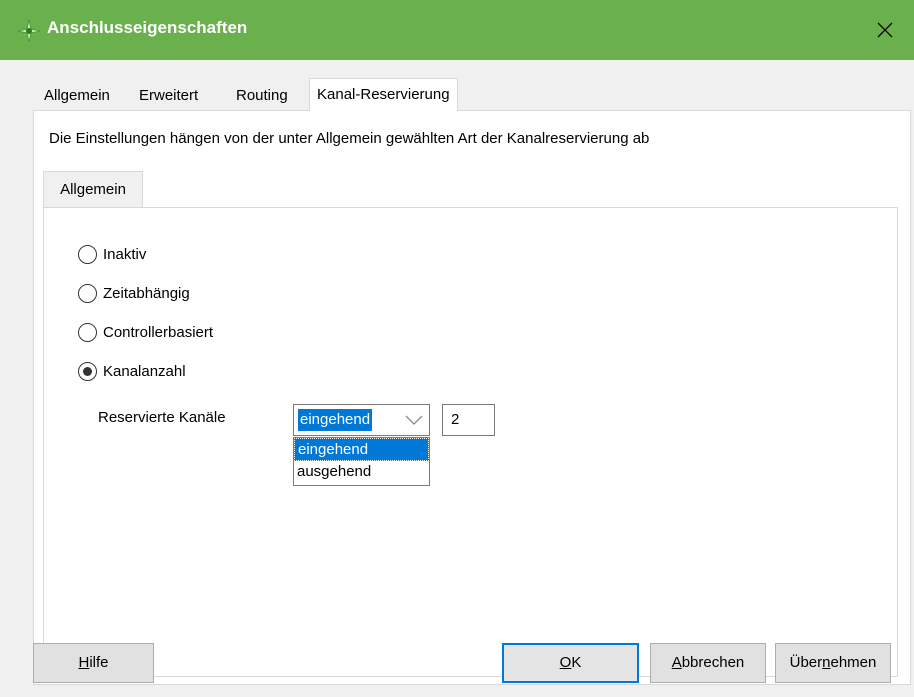 The width and height of the screenshot is (914, 697). Describe the element at coordinates (93, 189) in the screenshot. I see `subtab-allgemein: Allgemein` at that location.